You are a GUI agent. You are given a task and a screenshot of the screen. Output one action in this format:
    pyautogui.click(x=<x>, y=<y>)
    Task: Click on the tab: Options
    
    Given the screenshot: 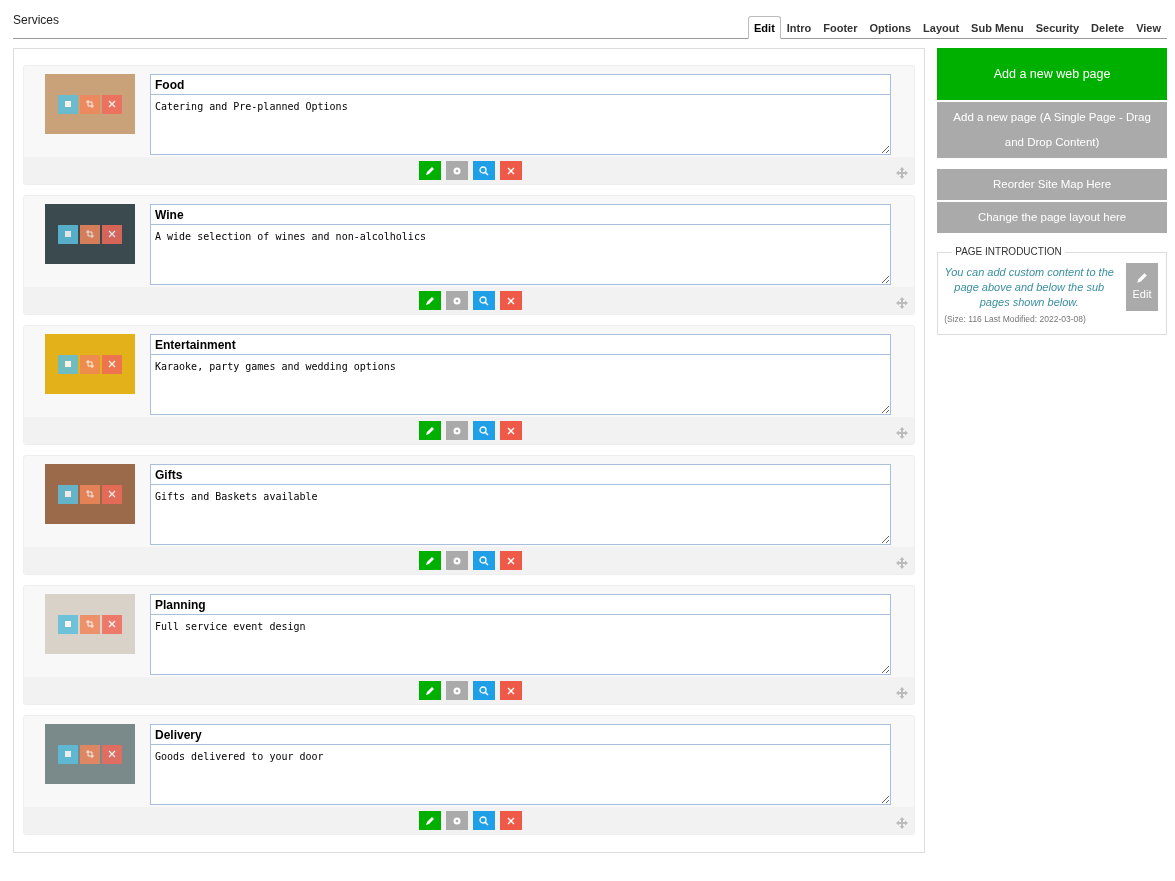 What is the action you would take?
    pyautogui.click(x=890, y=27)
    